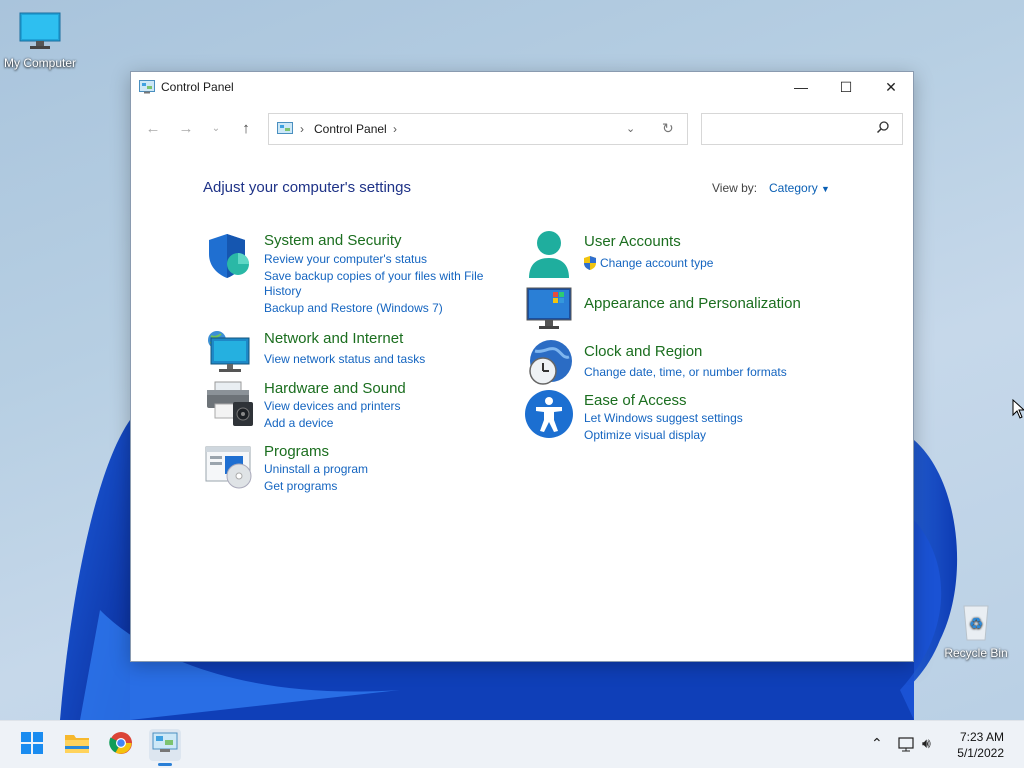 The width and height of the screenshot is (1024, 768). Describe the element at coordinates (353, 308) in the screenshot. I see `link-backup-restore: Backup and Restore (Windows 7)` at that location.